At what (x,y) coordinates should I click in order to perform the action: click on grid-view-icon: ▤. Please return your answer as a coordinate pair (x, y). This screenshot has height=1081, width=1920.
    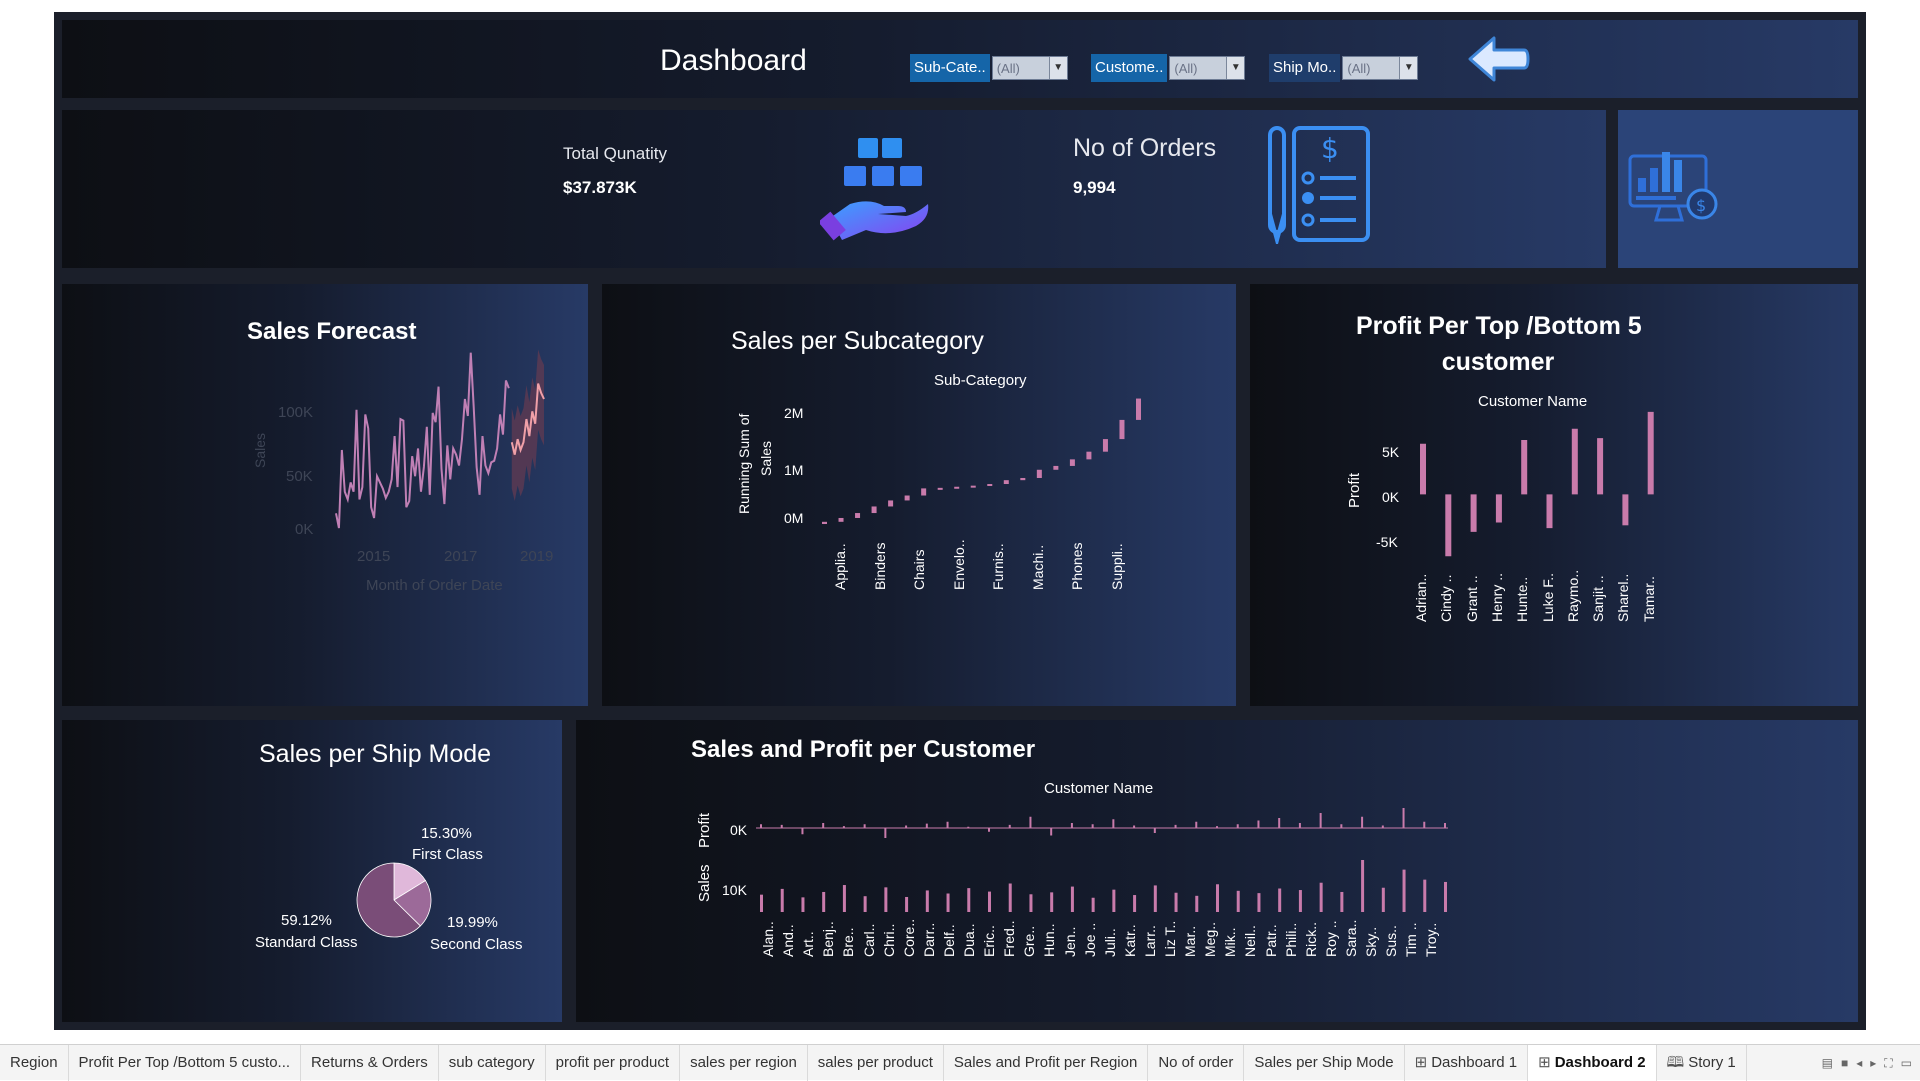
    Looking at the image, I should click on (1827, 1063).